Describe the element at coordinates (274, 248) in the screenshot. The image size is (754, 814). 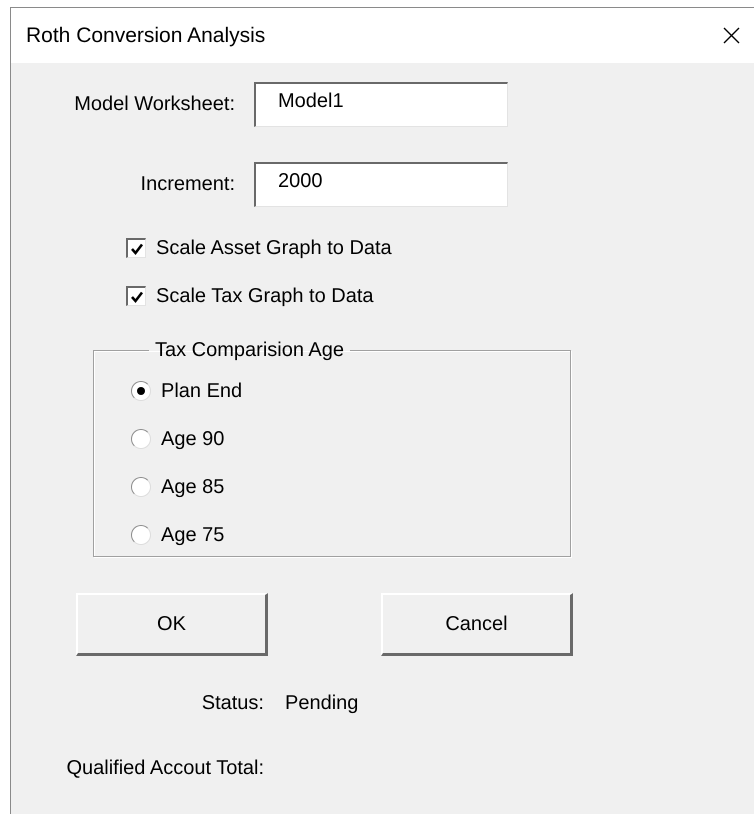
I see `checkbox-label: Scale Asset Graph to Data` at that location.